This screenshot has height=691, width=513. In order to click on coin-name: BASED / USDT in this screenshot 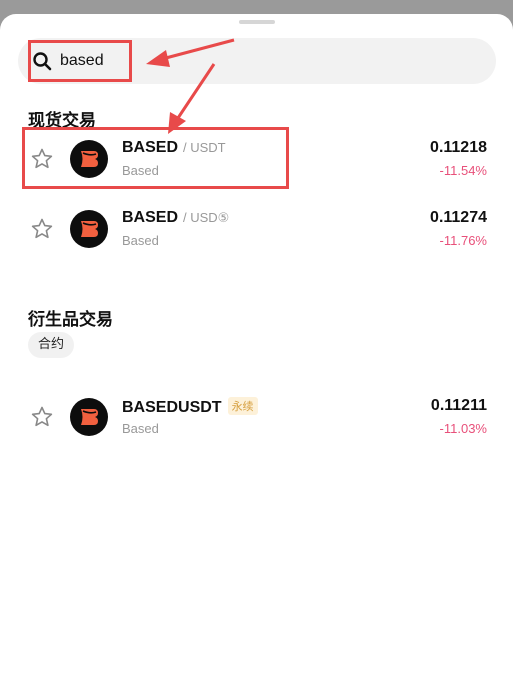, I will do `click(174, 147)`.